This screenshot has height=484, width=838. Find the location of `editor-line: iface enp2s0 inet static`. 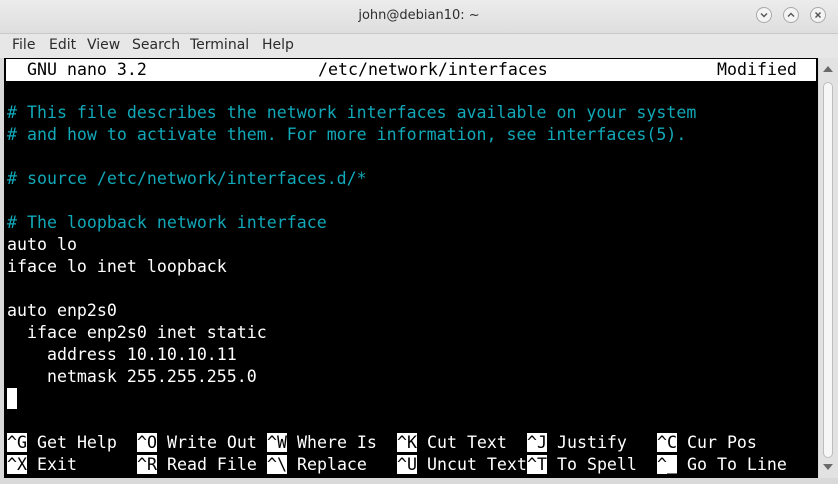

editor-line: iface enp2s0 inet static is located at coordinates (137, 333).